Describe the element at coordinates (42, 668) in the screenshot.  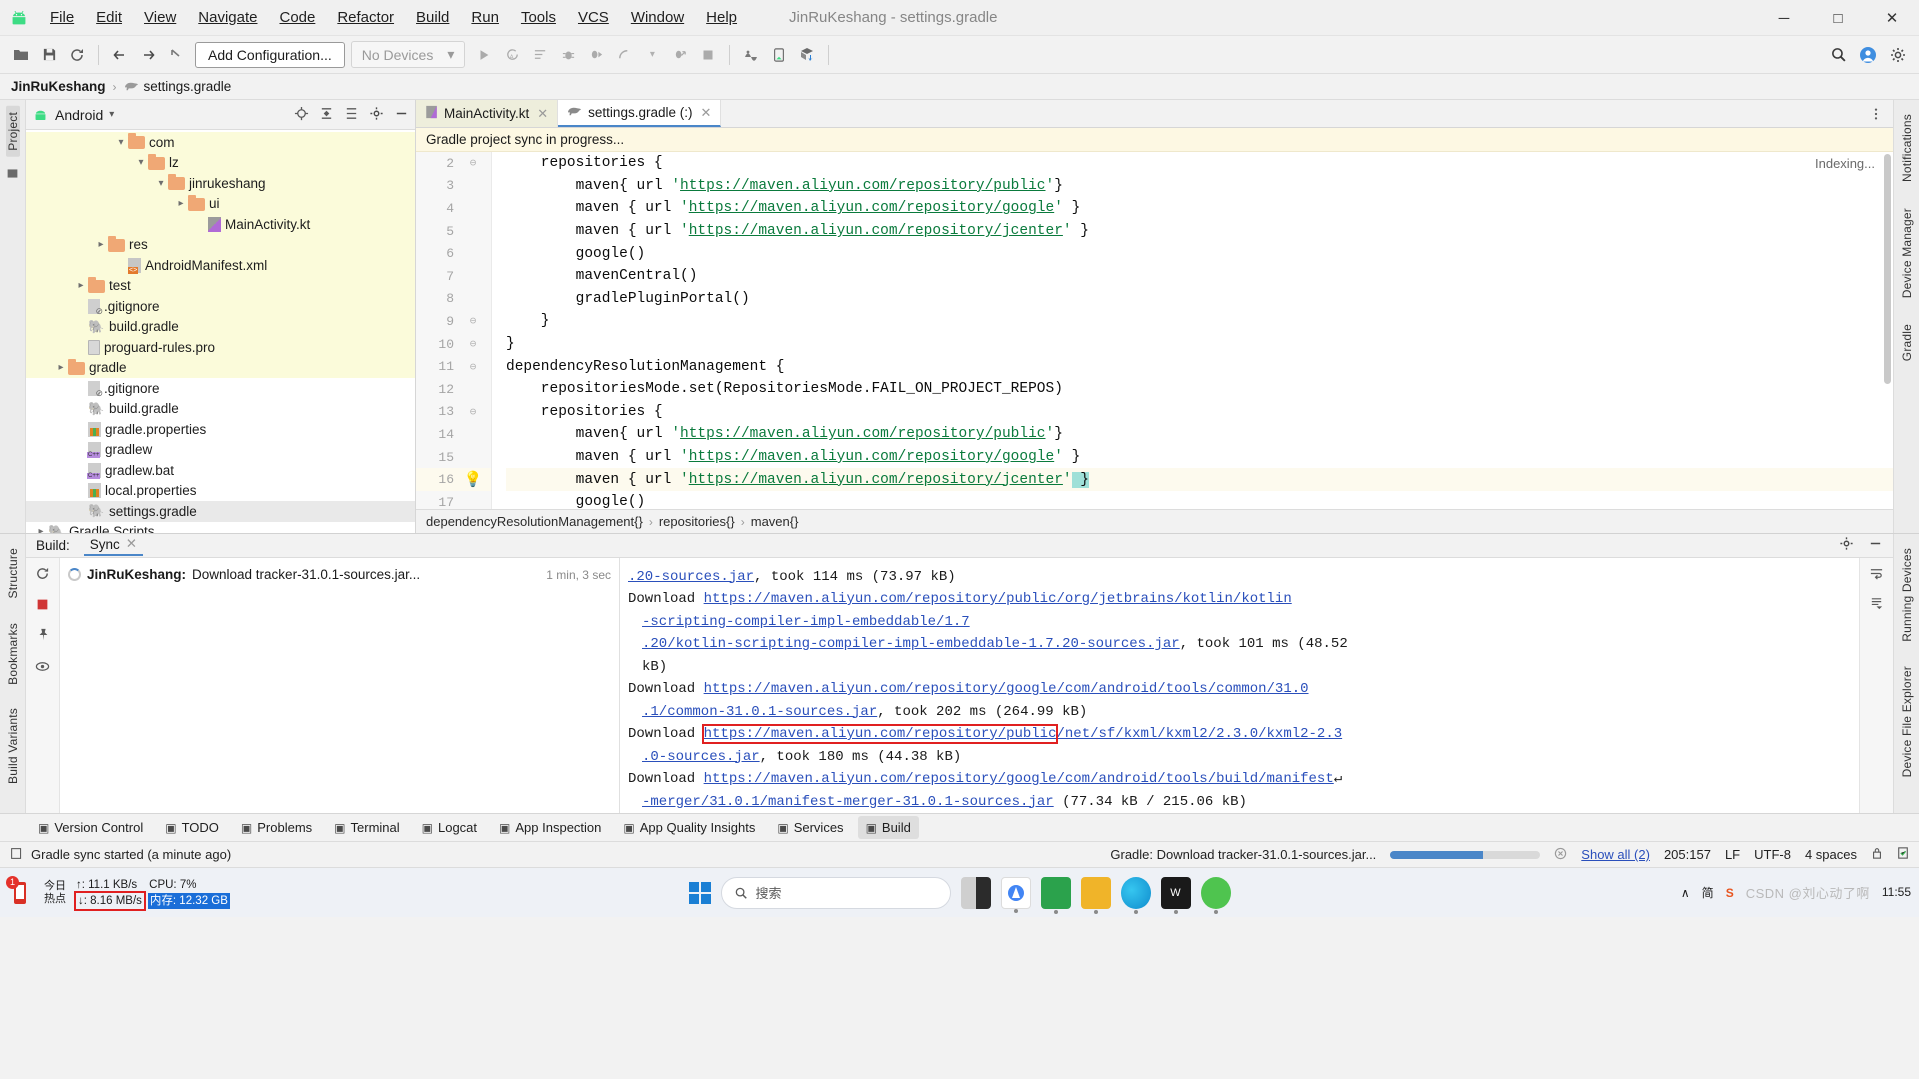
I see `toggle-visibility-icon` at that location.